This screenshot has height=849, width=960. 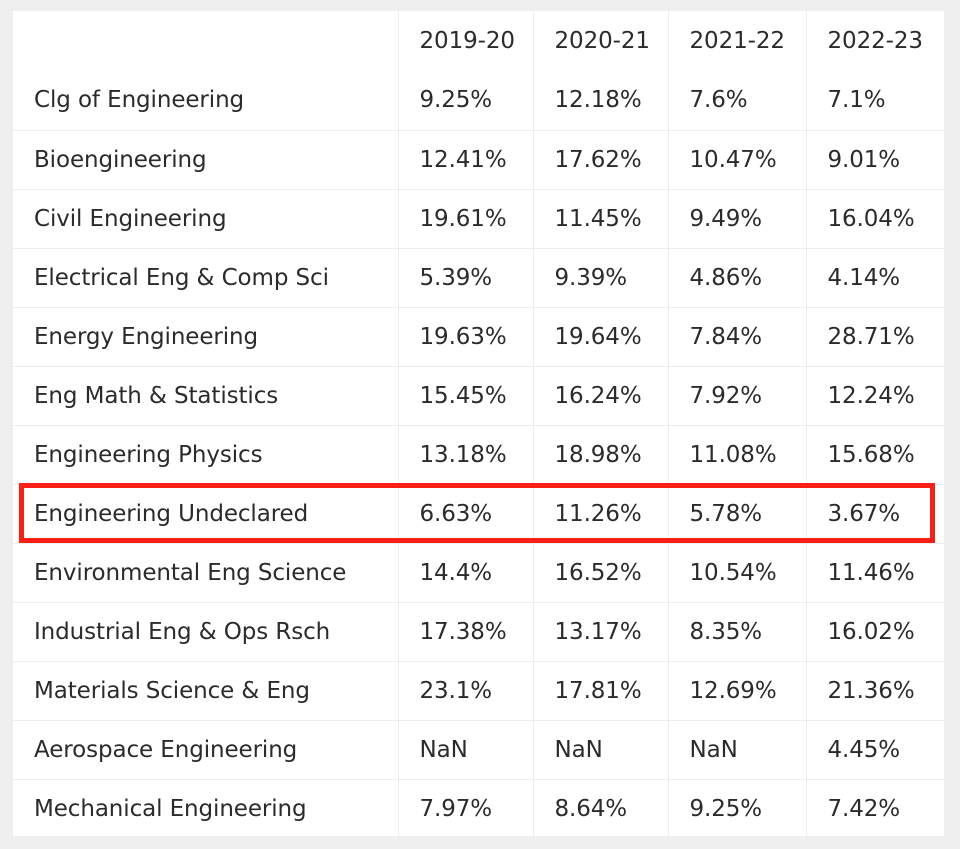 I want to click on cell-2019-20: NaN, so click(x=466, y=750).